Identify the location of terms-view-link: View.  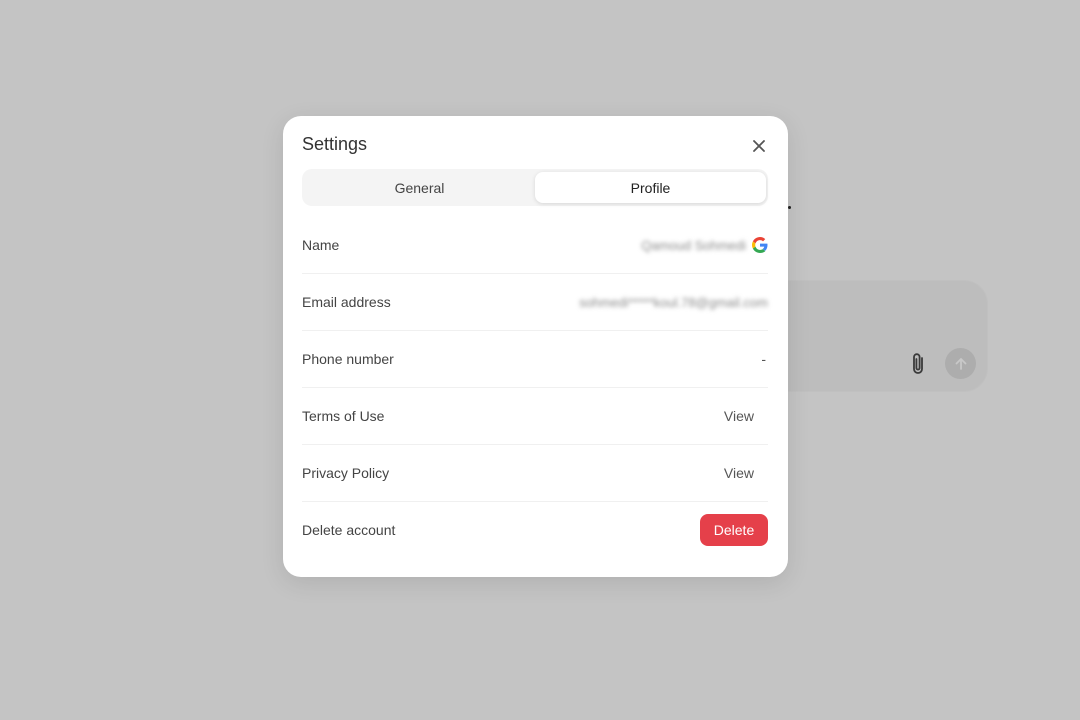
(739, 416).